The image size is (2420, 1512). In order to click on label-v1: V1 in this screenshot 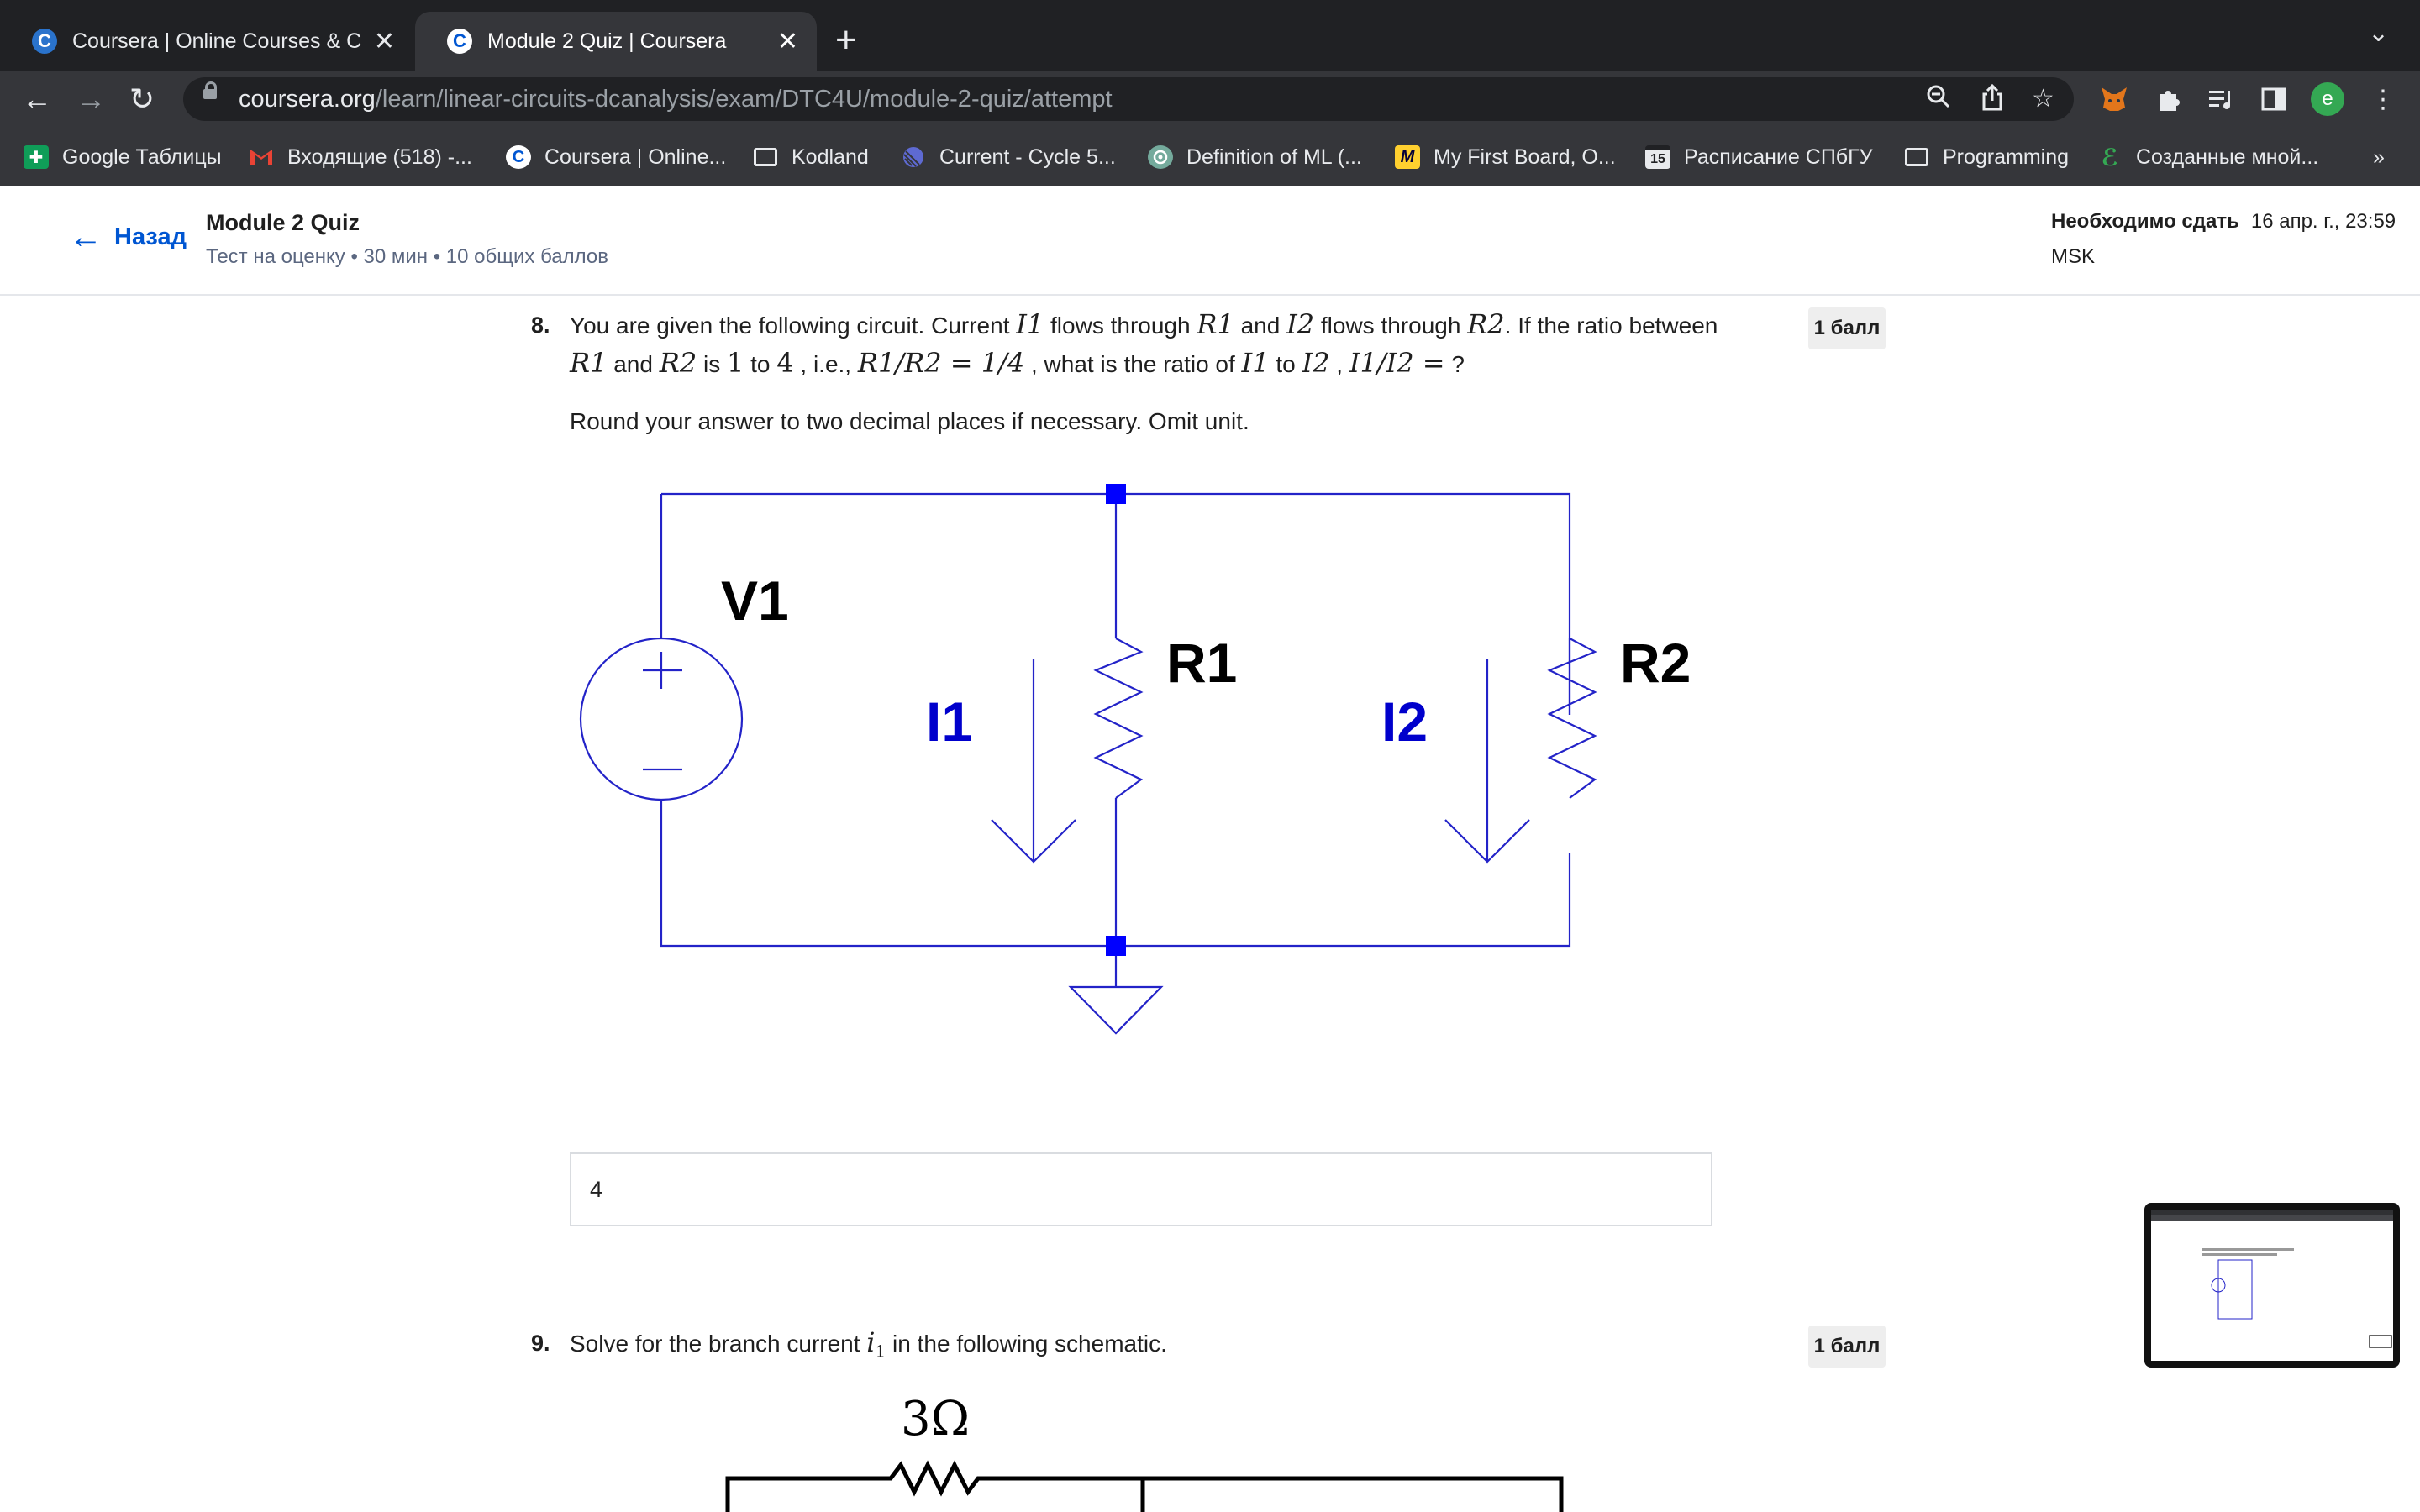, I will do `click(755, 601)`.